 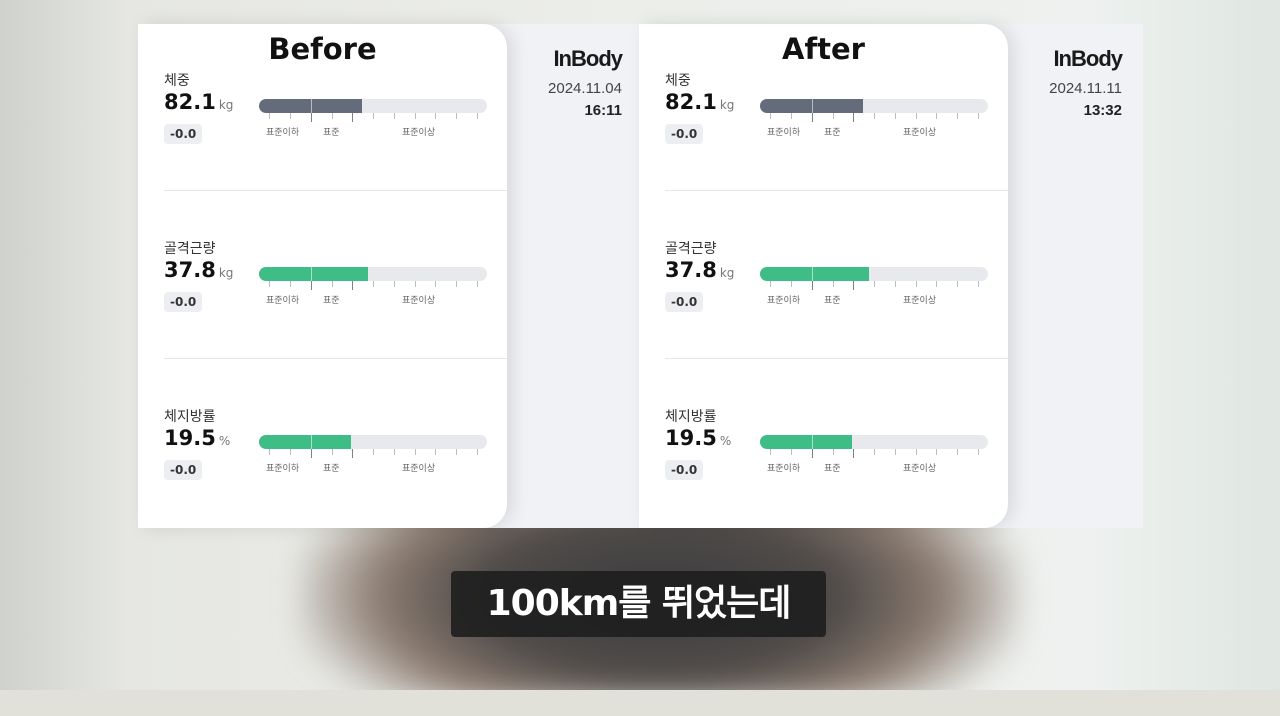 I want to click on metric-label: 체중, so click(x=678, y=81).